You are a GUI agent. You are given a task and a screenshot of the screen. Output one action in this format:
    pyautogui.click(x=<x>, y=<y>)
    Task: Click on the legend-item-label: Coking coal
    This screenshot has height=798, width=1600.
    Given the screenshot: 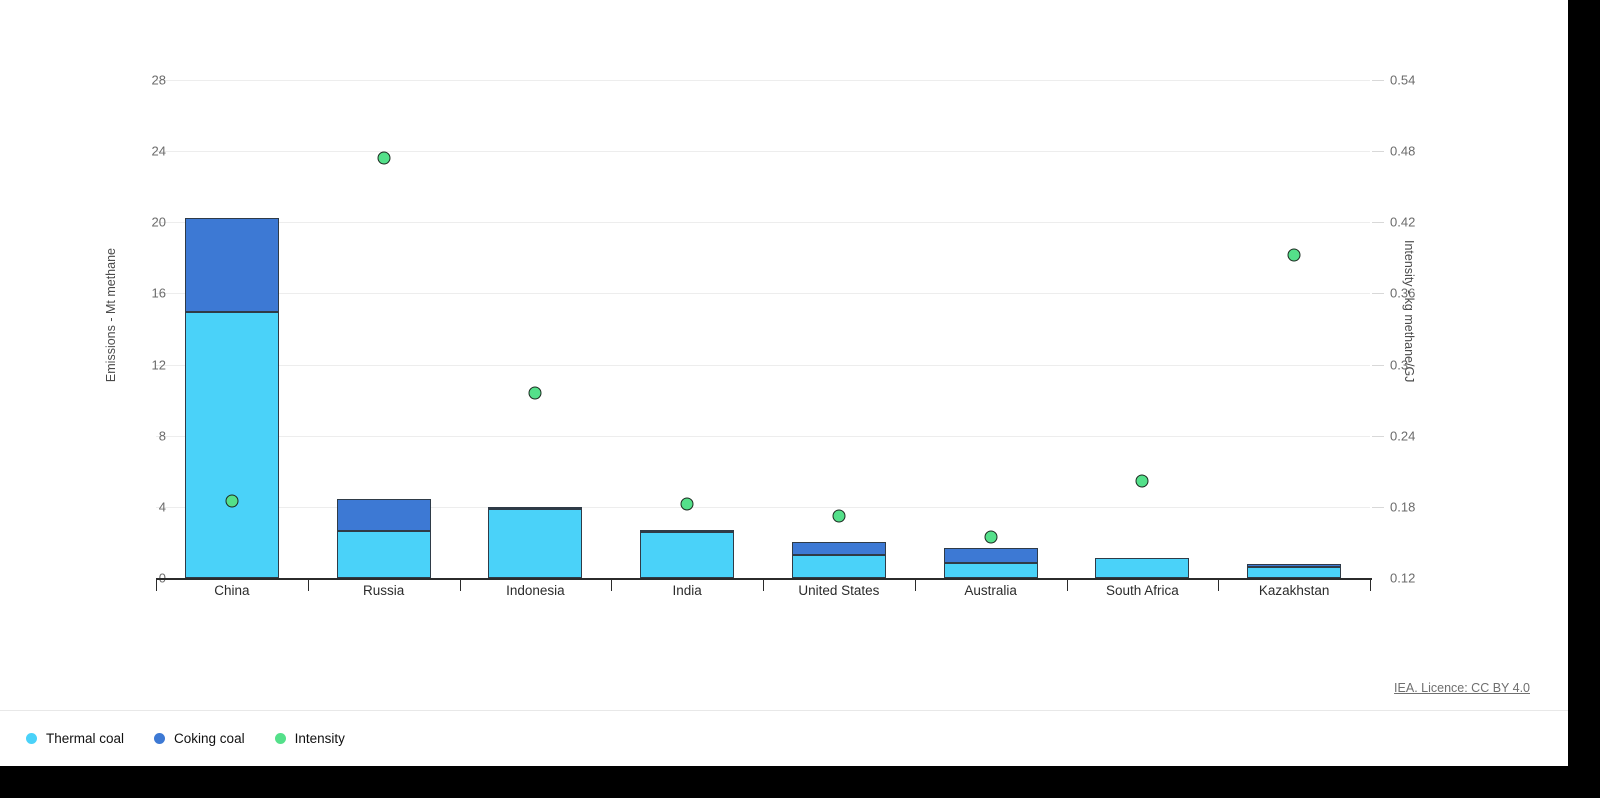 What is the action you would take?
    pyautogui.click(x=209, y=738)
    